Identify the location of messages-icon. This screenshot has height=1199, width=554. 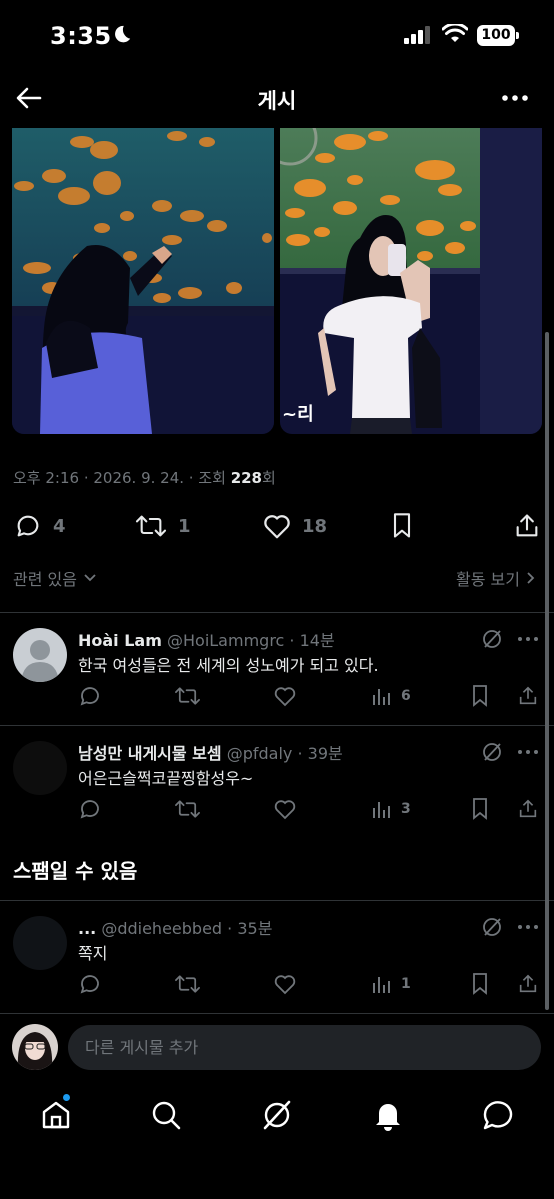
(498, 1115).